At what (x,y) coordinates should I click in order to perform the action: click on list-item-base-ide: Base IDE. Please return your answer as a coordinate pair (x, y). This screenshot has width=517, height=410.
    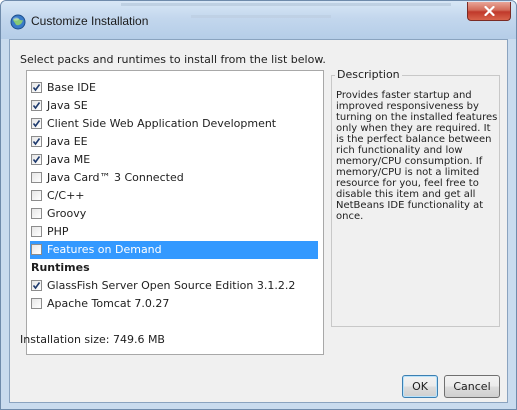
    Looking at the image, I should click on (175, 88).